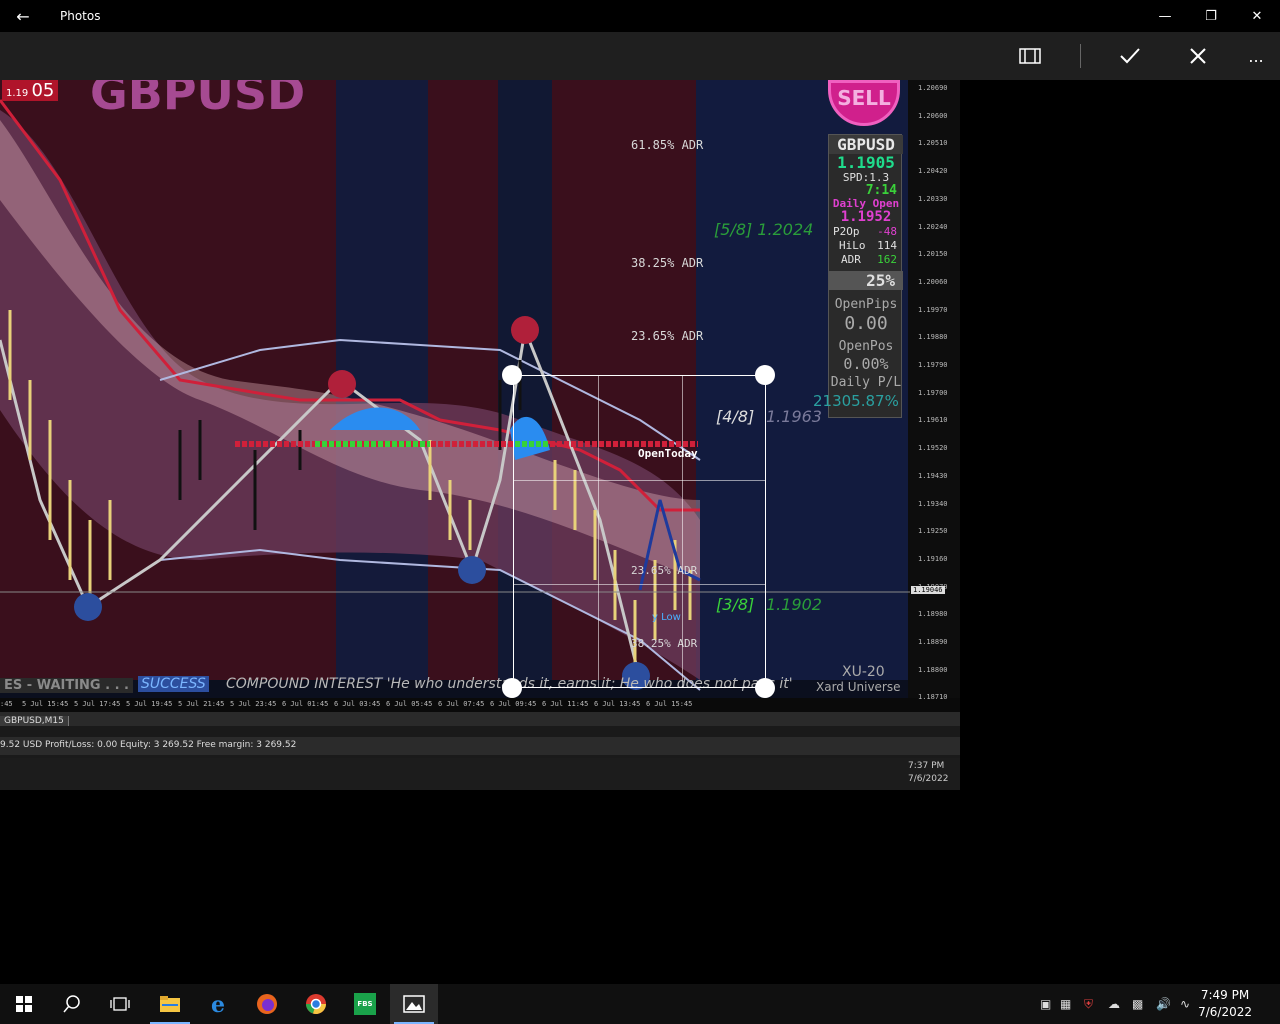 The width and height of the screenshot is (1280, 1024). Describe the element at coordinates (72, 1004) in the screenshot. I see `search-icon` at that location.